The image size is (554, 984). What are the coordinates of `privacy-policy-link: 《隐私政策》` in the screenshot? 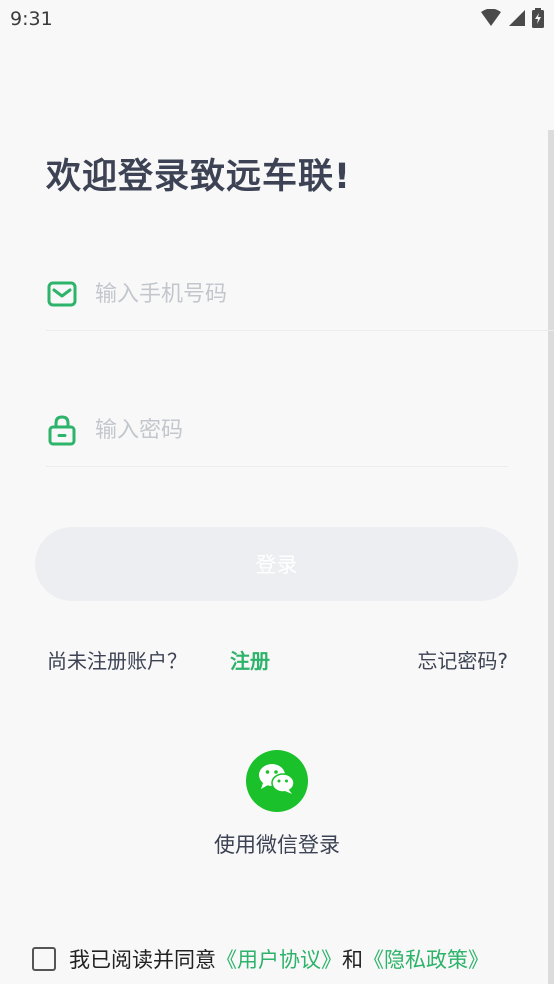 It's located at (426, 959).